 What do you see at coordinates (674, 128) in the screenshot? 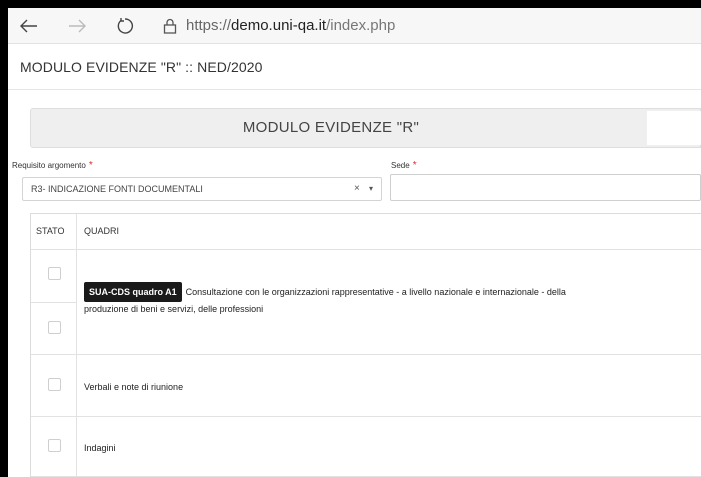
I see `banner-side-panel` at bounding box center [674, 128].